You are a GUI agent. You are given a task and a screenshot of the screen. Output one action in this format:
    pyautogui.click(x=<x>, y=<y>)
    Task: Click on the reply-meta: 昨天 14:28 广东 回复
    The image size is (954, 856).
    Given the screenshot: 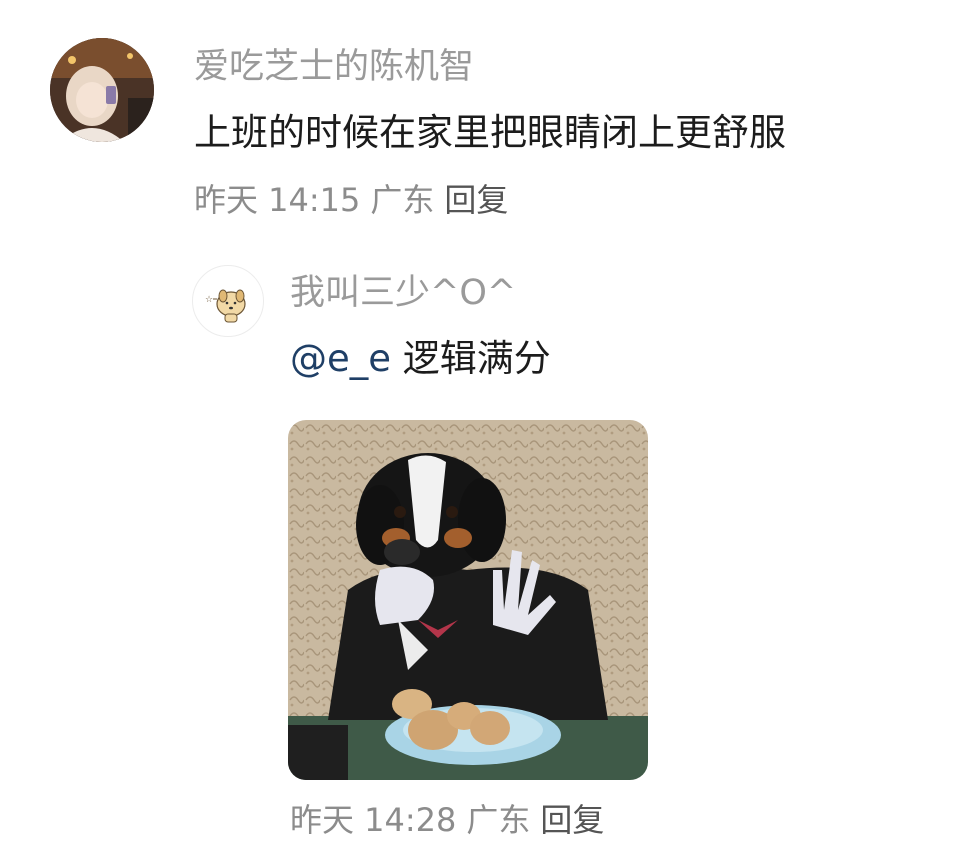 What is the action you would take?
    pyautogui.click(x=447, y=820)
    